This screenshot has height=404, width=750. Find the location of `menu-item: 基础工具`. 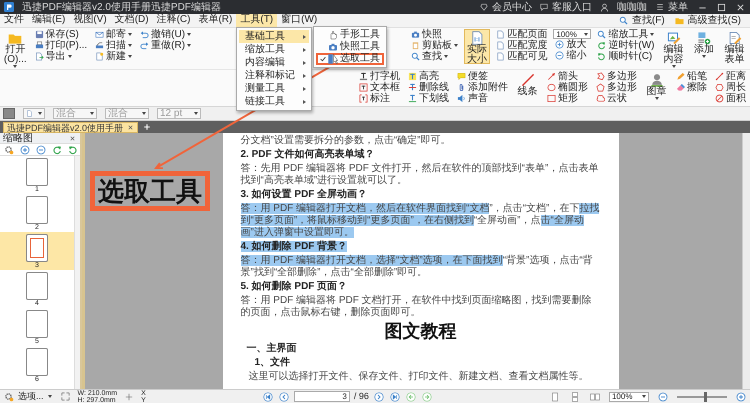

menu-item: 基础工具 is located at coordinates (274, 36).